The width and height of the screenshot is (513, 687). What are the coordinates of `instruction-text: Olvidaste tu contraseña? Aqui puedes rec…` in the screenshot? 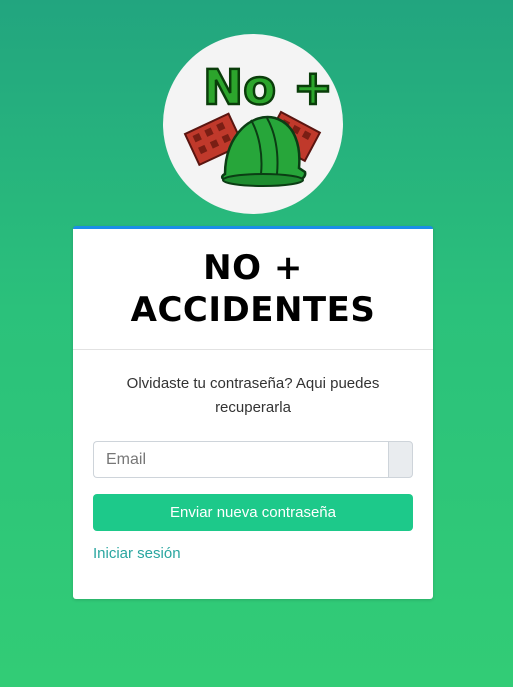 It's located at (253, 395).